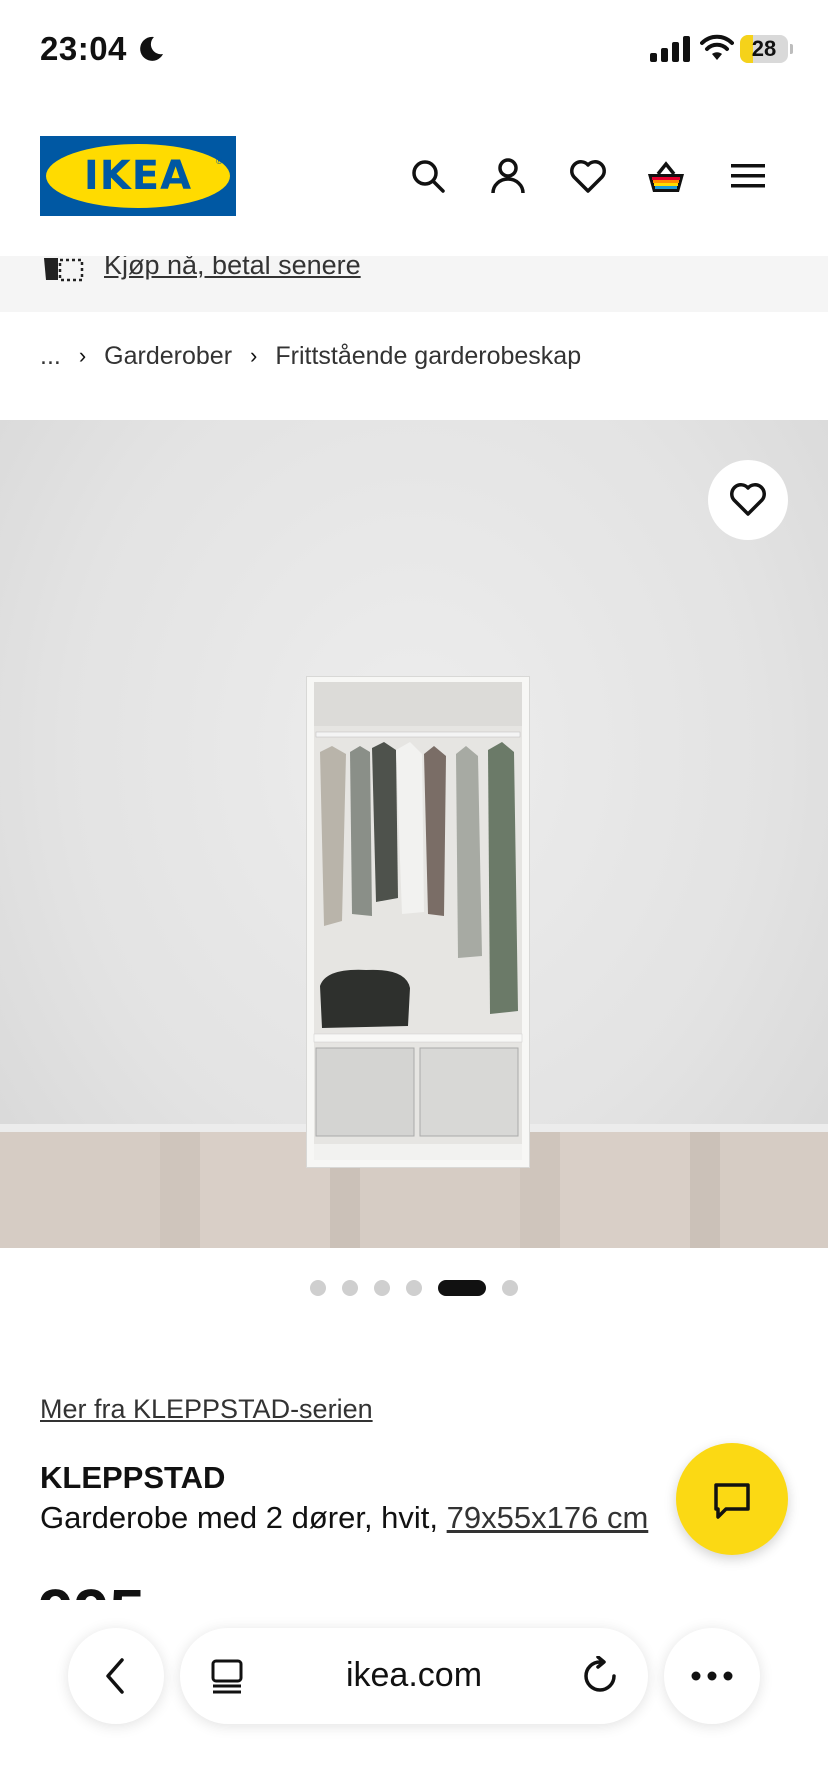 The image size is (828, 1792). I want to click on site-header: IKEA ®, so click(414, 178).